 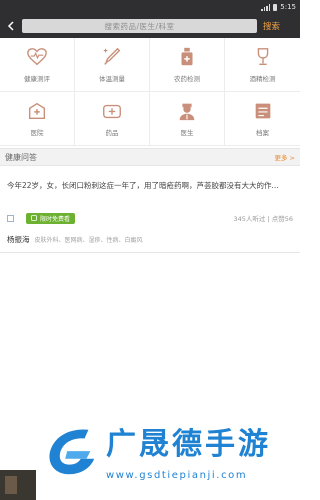 What do you see at coordinates (37, 111) in the screenshot?
I see `hospital-icon` at bounding box center [37, 111].